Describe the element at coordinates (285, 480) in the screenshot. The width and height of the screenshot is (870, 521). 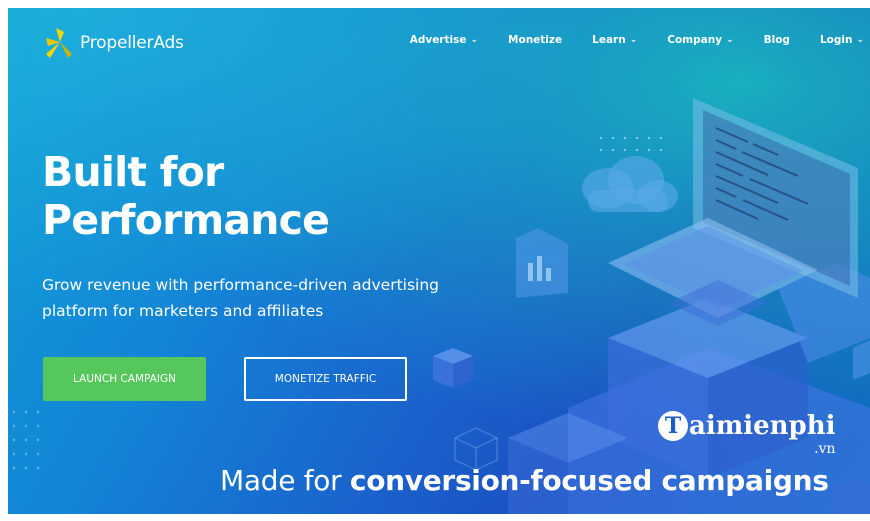
I see `tagline-prefix: Made for` at that location.